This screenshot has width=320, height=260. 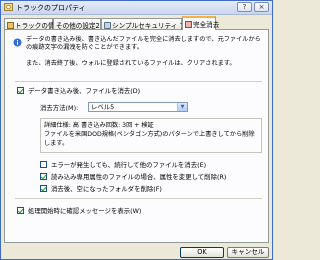 What do you see at coordinates (20, 90) in the screenshot?
I see `erase-after-write-checkbox` at bounding box center [20, 90].